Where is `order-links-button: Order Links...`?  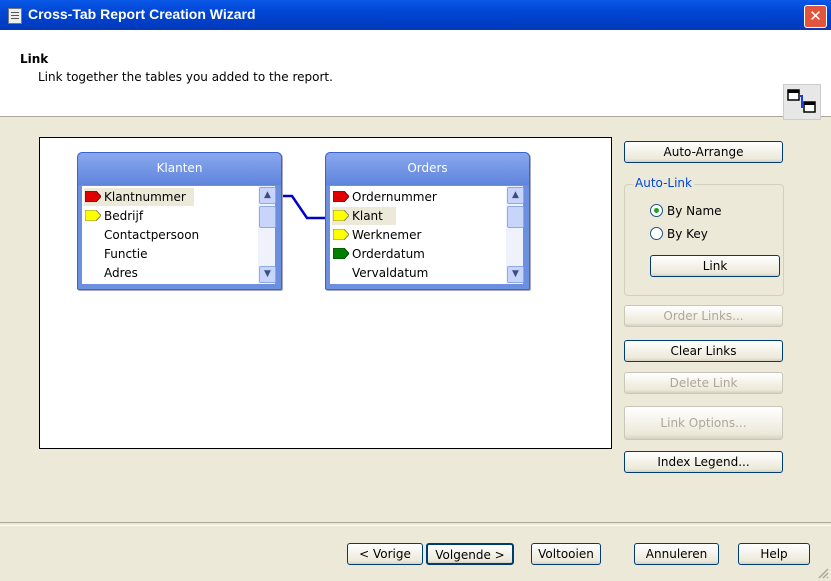
order-links-button: Order Links... is located at coordinates (703, 316).